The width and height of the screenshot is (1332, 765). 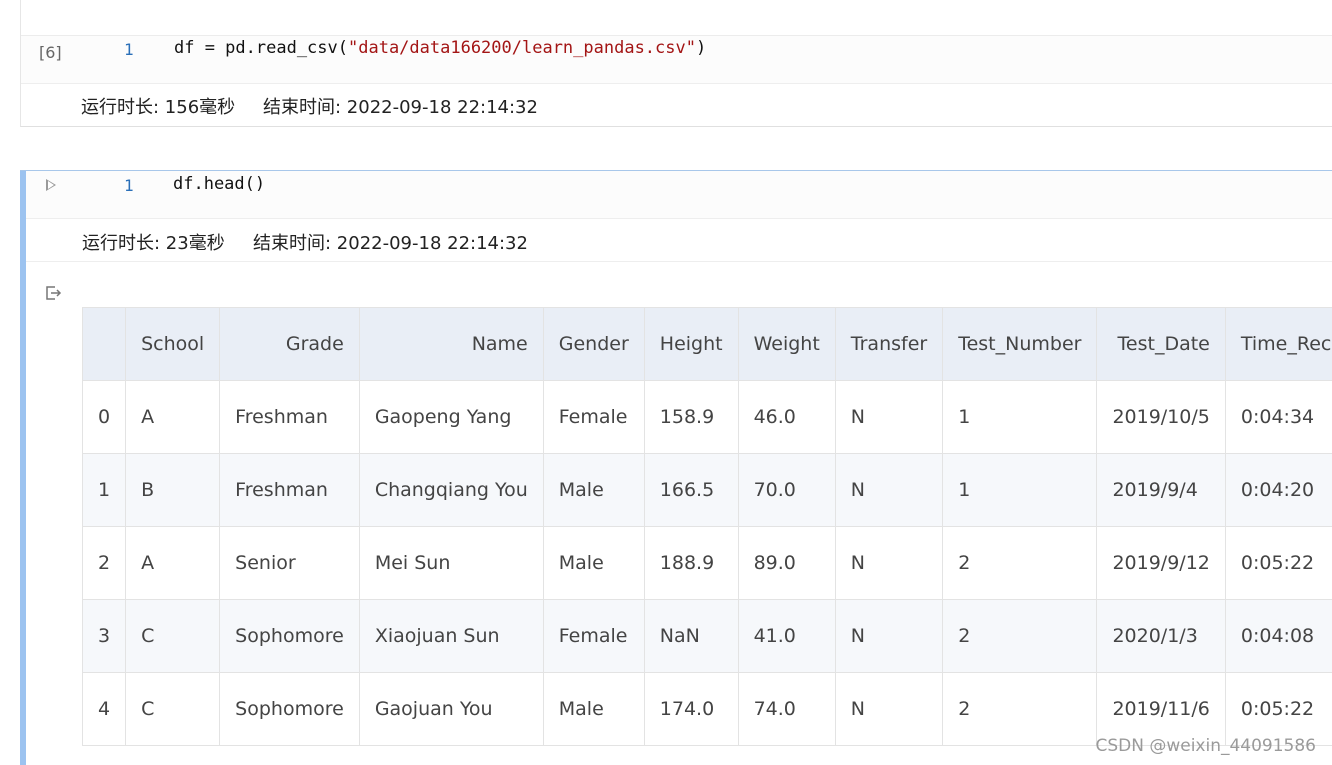 What do you see at coordinates (691, 636) in the screenshot?
I see `table-cell: NaN` at bounding box center [691, 636].